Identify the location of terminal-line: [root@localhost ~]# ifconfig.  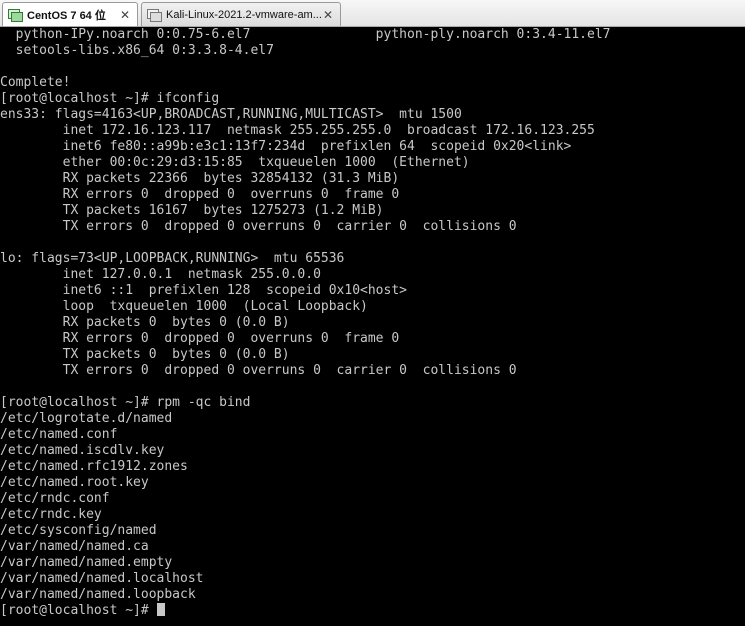
(110, 98).